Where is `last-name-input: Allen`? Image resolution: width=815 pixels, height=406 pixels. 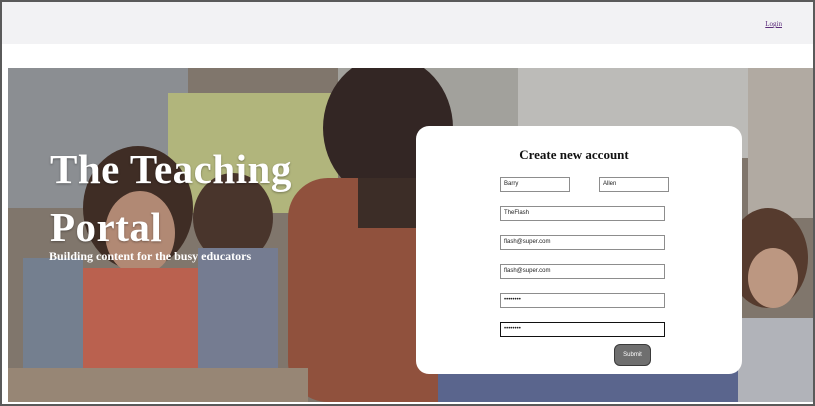 last-name-input: Allen is located at coordinates (634, 184).